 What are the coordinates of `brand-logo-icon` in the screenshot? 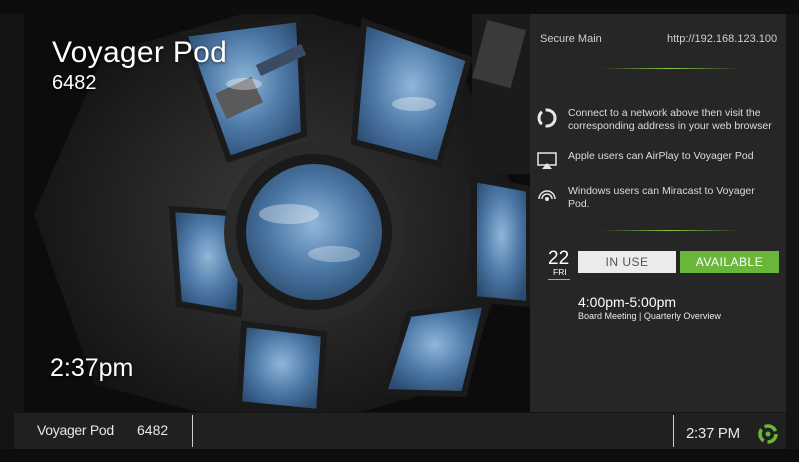 It's located at (768, 434).